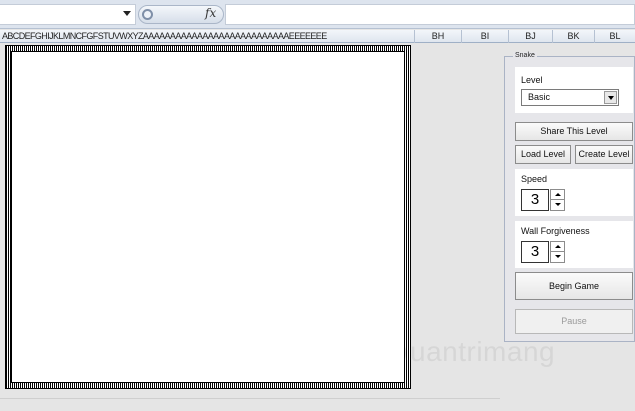 This screenshot has height=411, width=635. What do you see at coordinates (484, 36) in the screenshot?
I see `column-header-bi: BI` at bounding box center [484, 36].